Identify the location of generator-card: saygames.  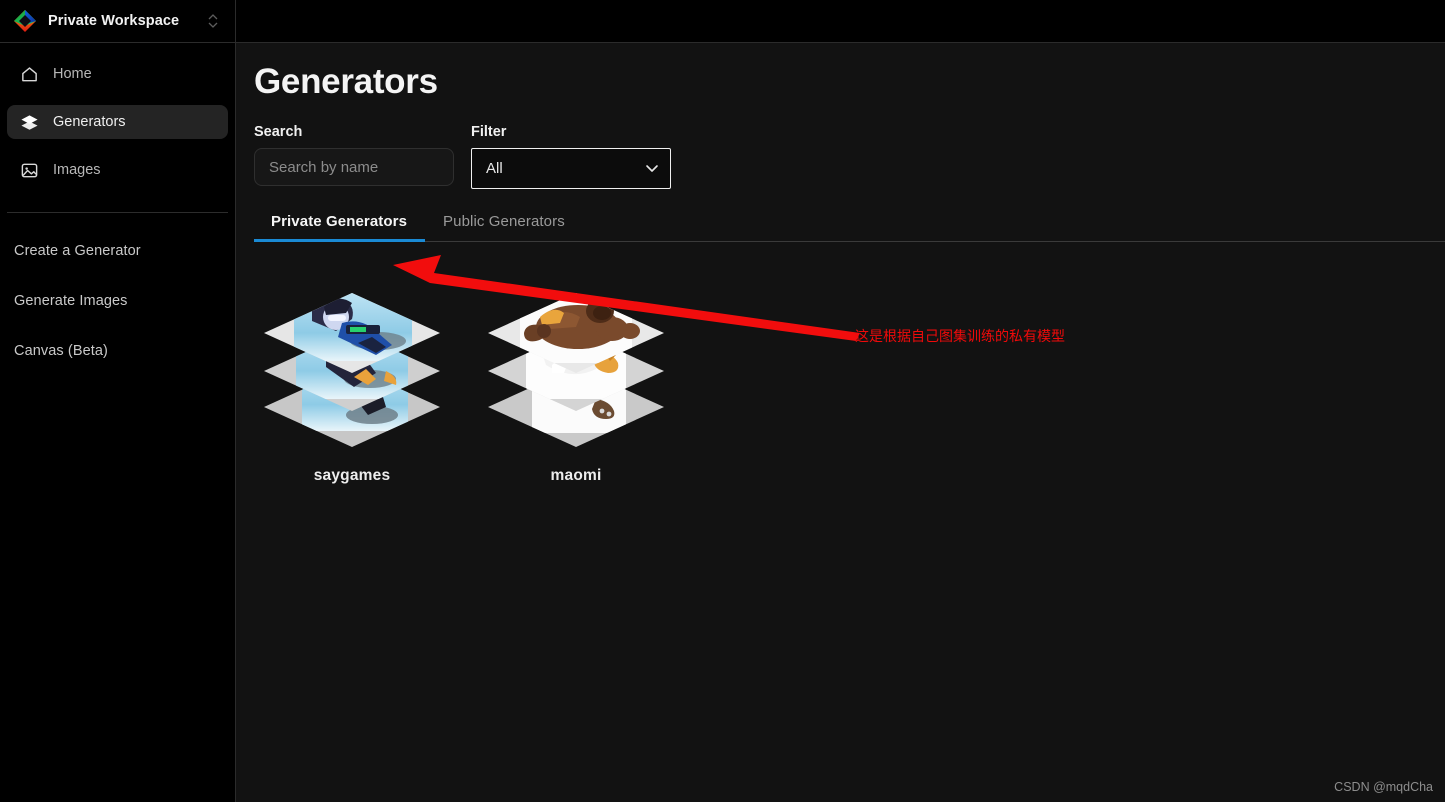
(352, 377).